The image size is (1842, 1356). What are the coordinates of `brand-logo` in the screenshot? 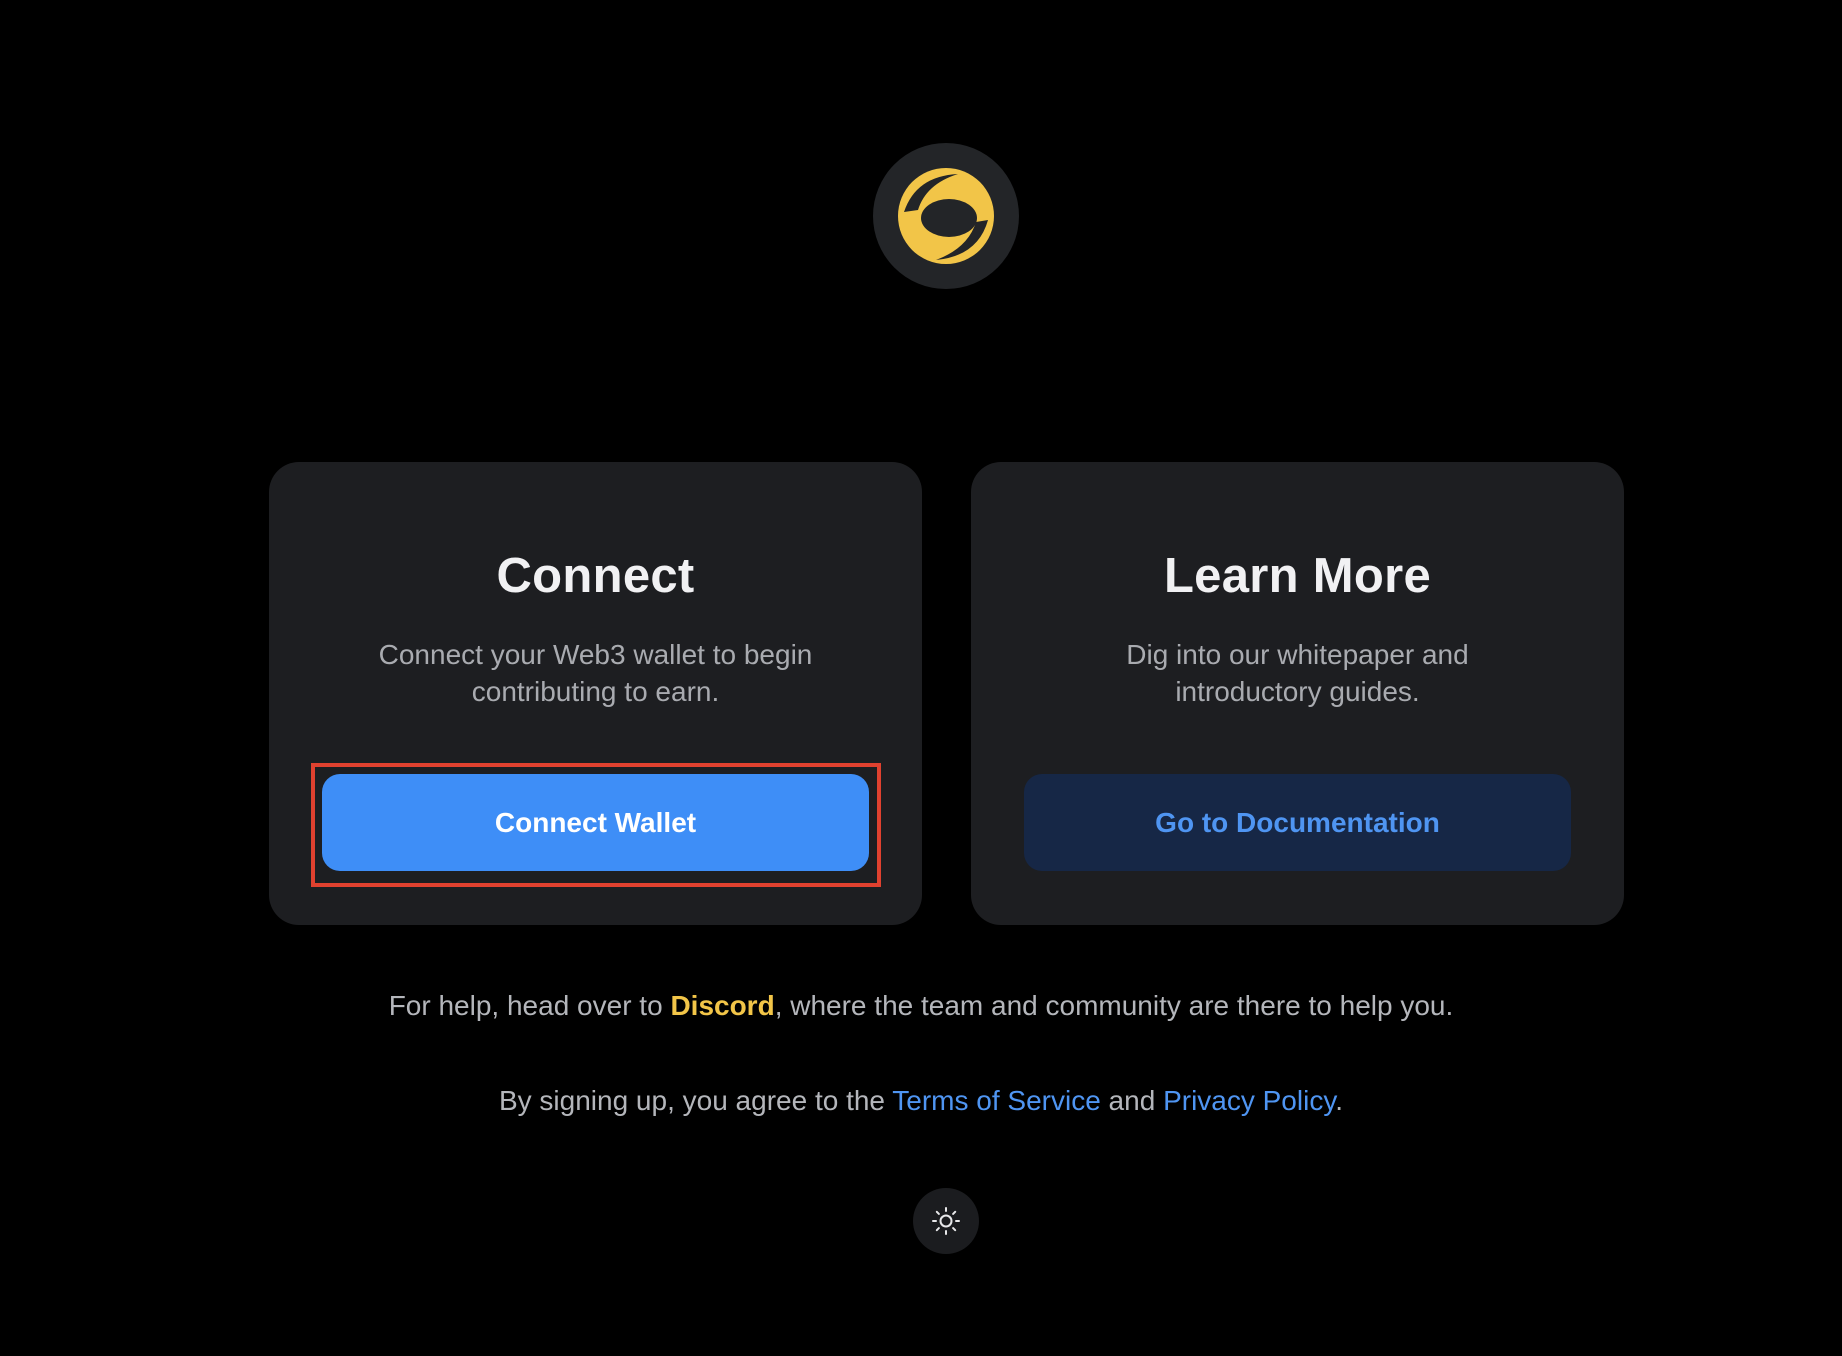 It's located at (946, 216).